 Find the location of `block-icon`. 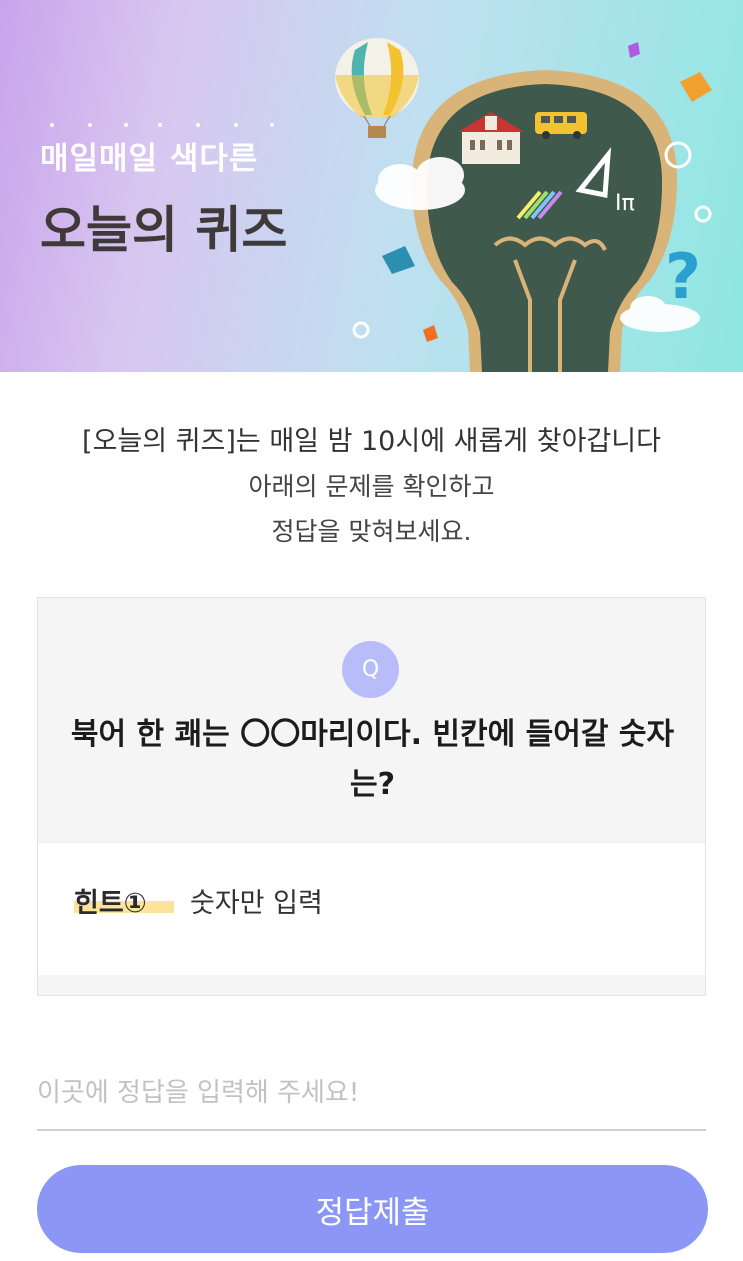

block-icon is located at coordinates (398, 260).